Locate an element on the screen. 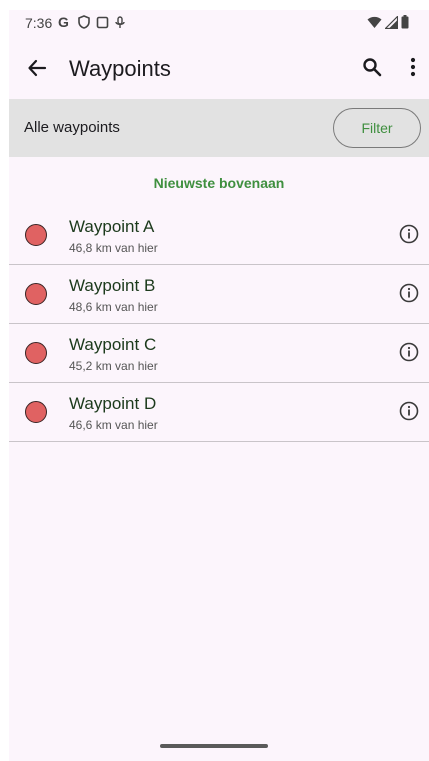 This screenshot has height=761, width=429. battery-icon is located at coordinates (405, 24).